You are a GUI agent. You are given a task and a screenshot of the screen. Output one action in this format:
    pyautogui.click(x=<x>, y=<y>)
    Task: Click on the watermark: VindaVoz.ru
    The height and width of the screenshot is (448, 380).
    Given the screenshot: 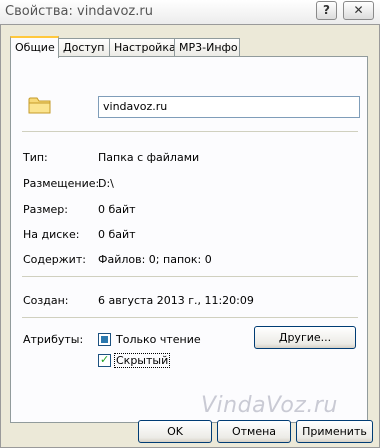 What is the action you would take?
    pyautogui.click(x=269, y=405)
    